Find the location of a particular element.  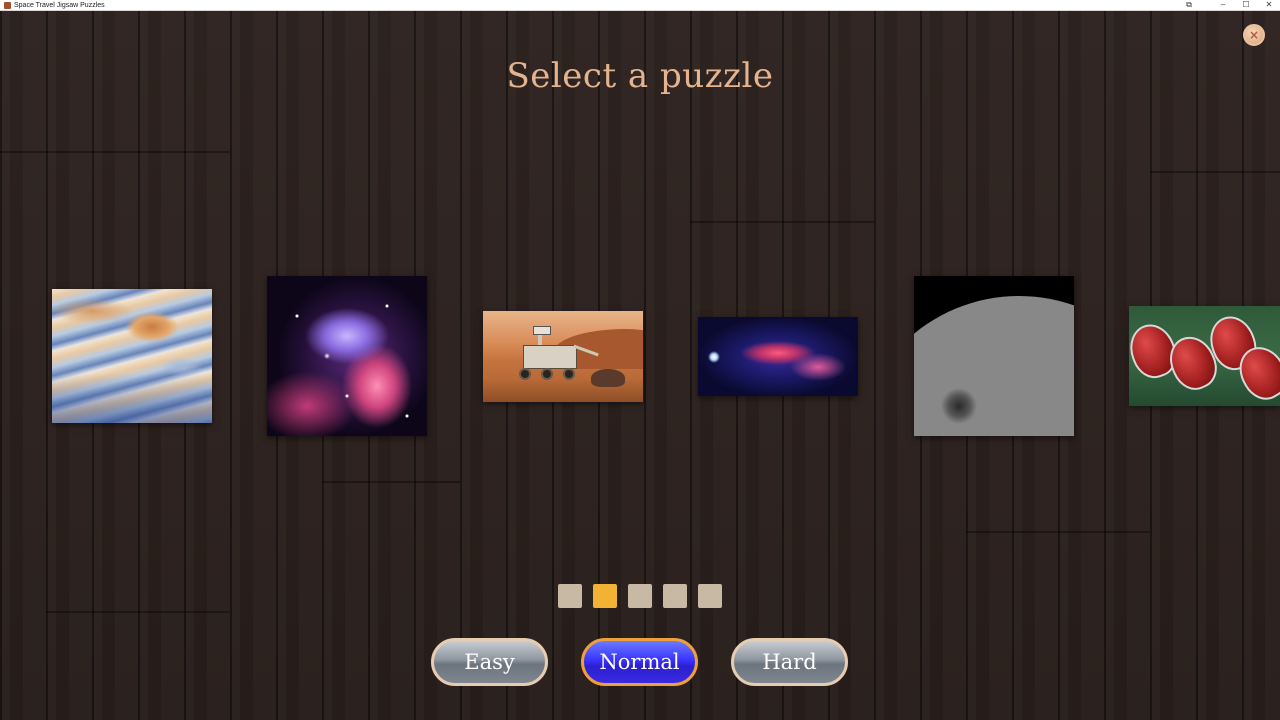

puzzle-thumbnail-galaxy is located at coordinates (778, 356).